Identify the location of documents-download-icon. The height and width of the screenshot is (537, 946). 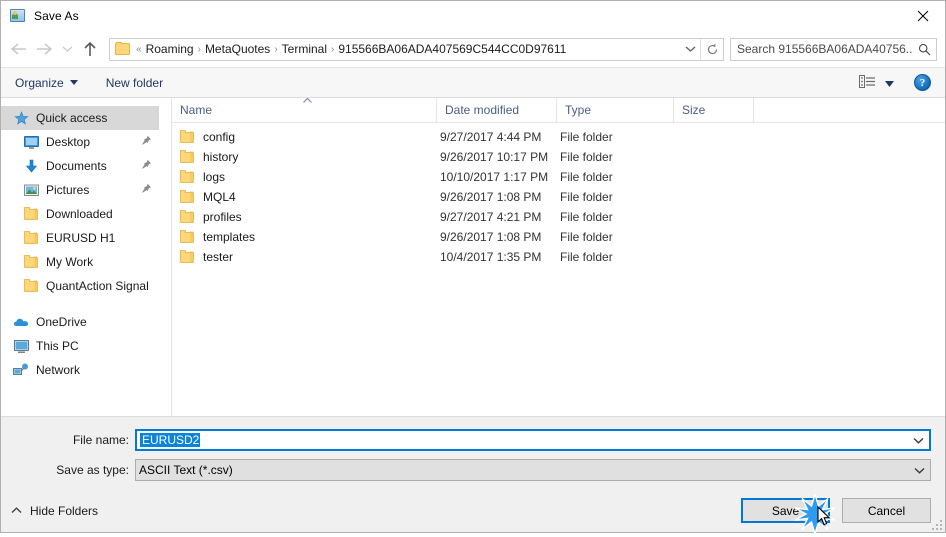
(31, 166).